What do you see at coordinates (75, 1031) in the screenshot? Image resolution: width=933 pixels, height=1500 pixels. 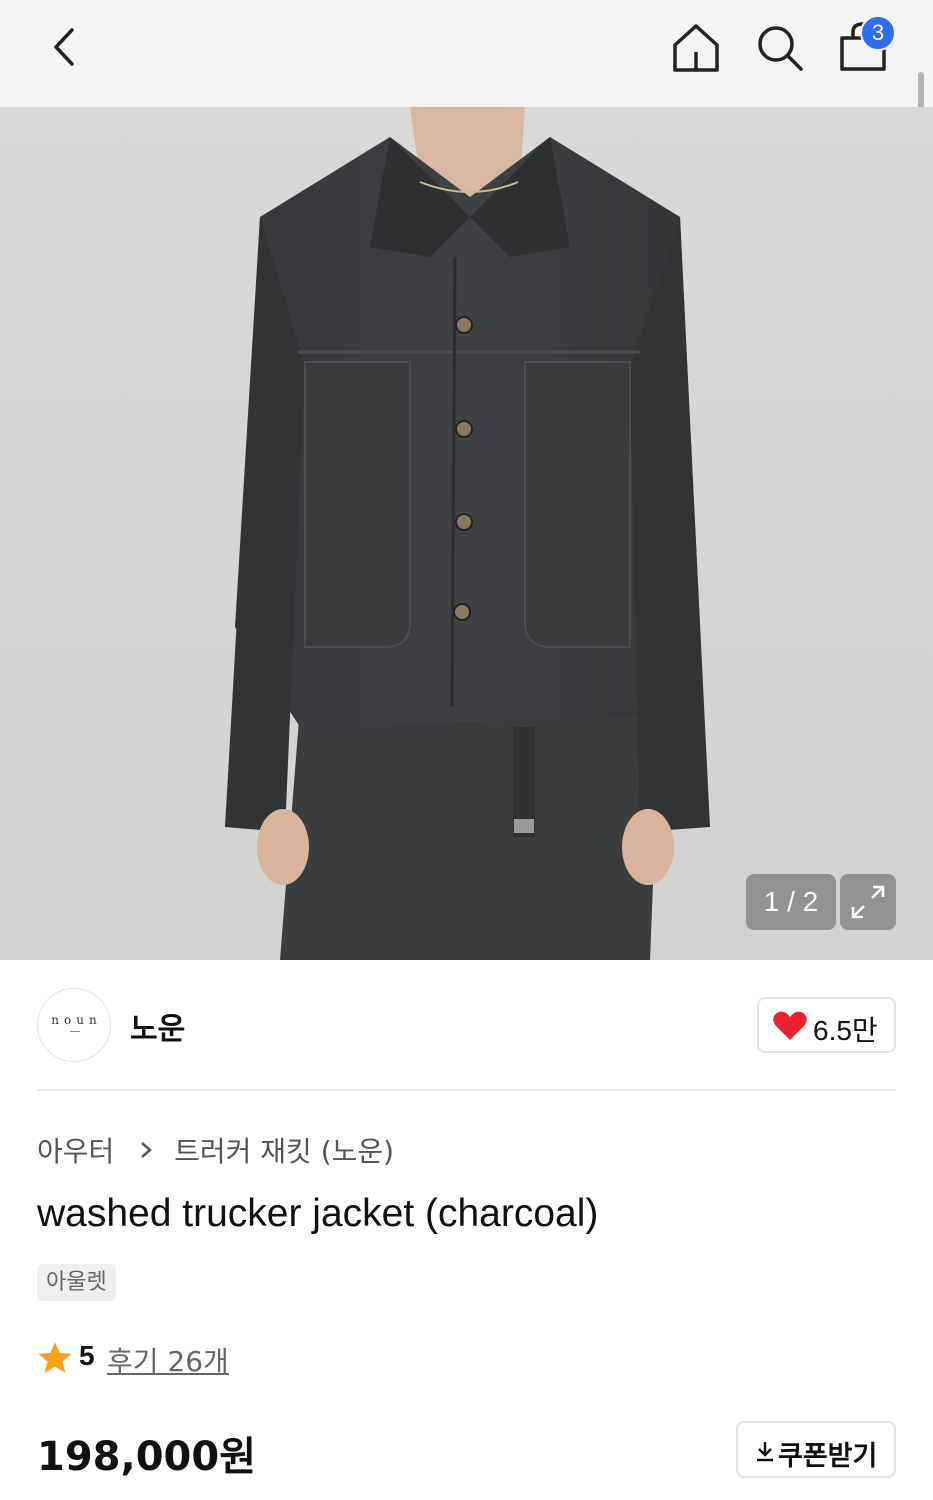 I see `brand-logo-underline` at bounding box center [75, 1031].